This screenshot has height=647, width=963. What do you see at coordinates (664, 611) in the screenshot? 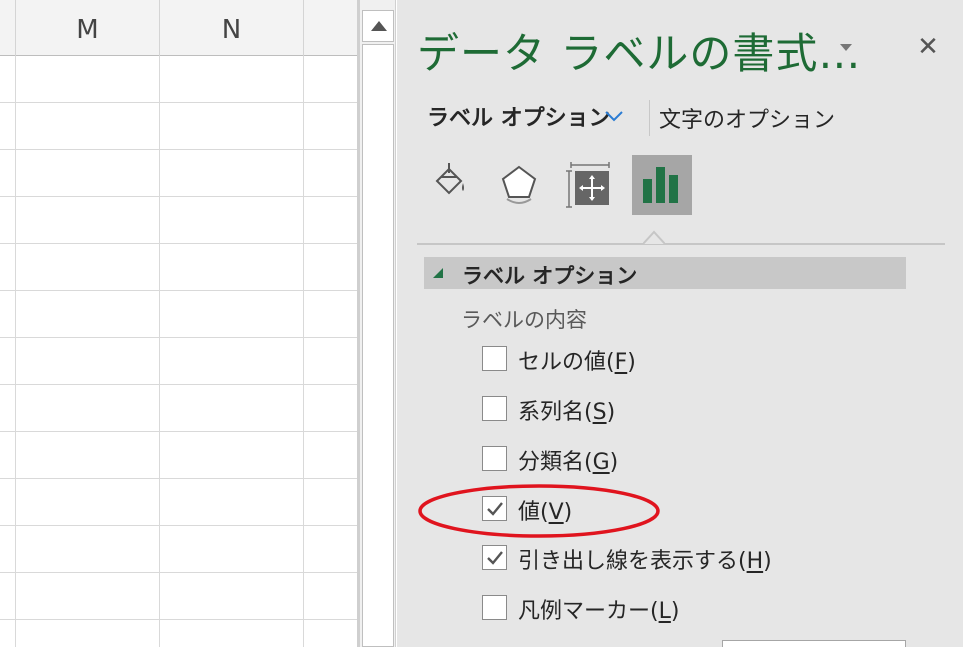
I see `access-key: L` at bounding box center [664, 611].